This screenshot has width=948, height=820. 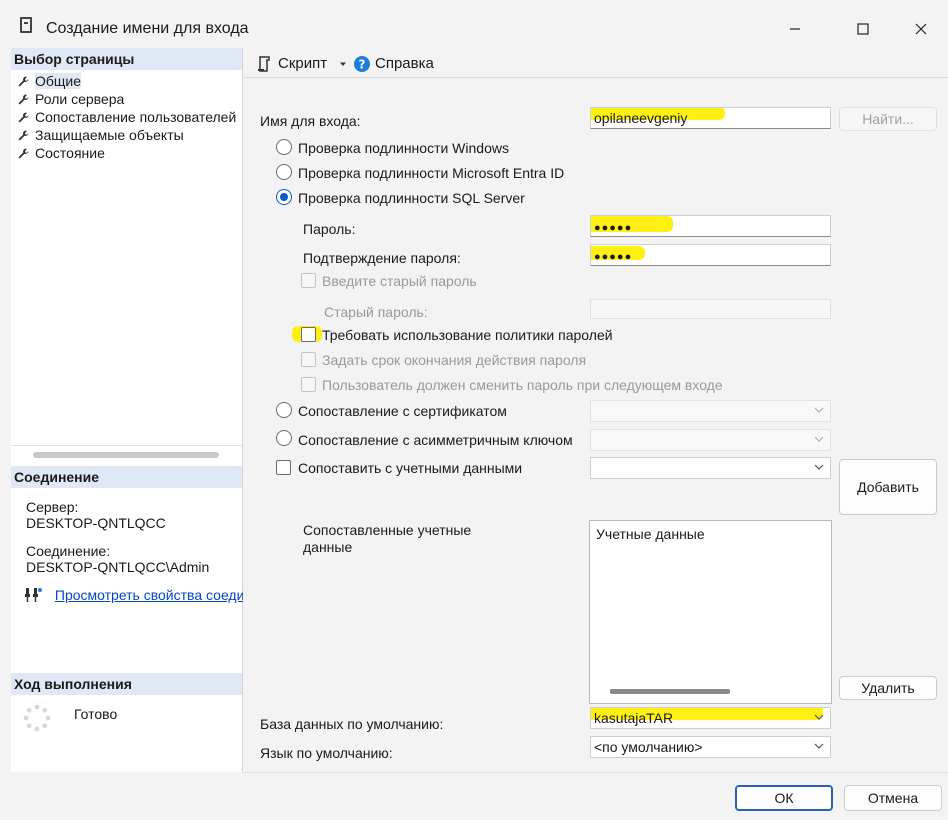 What do you see at coordinates (303, 63) in the screenshot?
I see `script-label: Скрипт` at bounding box center [303, 63].